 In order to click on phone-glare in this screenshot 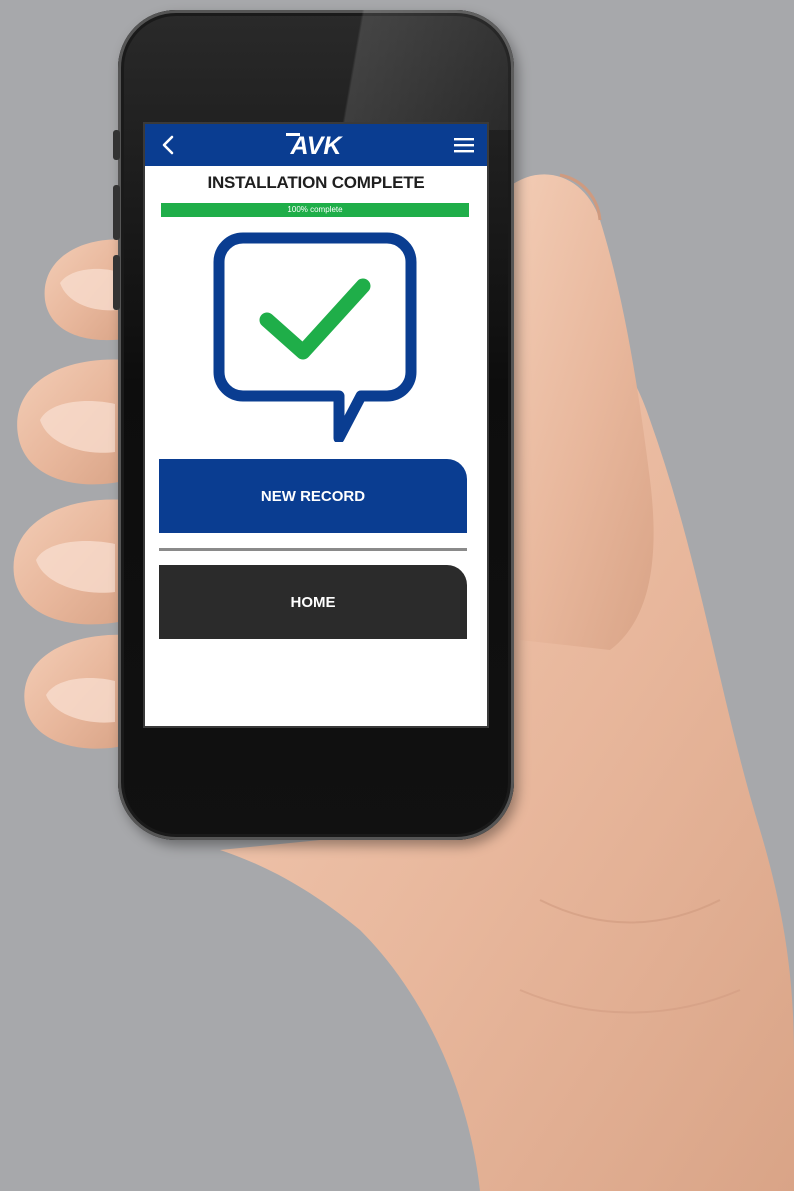, I will do `click(401, 70)`.